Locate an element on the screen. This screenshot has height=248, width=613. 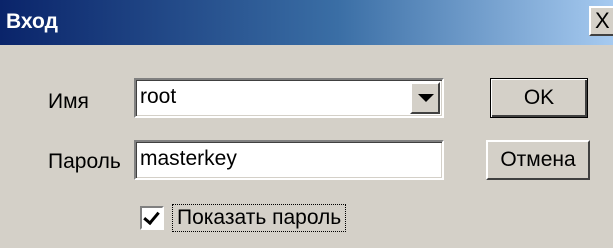
password-value: masterkey is located at coordinates (188, 158).